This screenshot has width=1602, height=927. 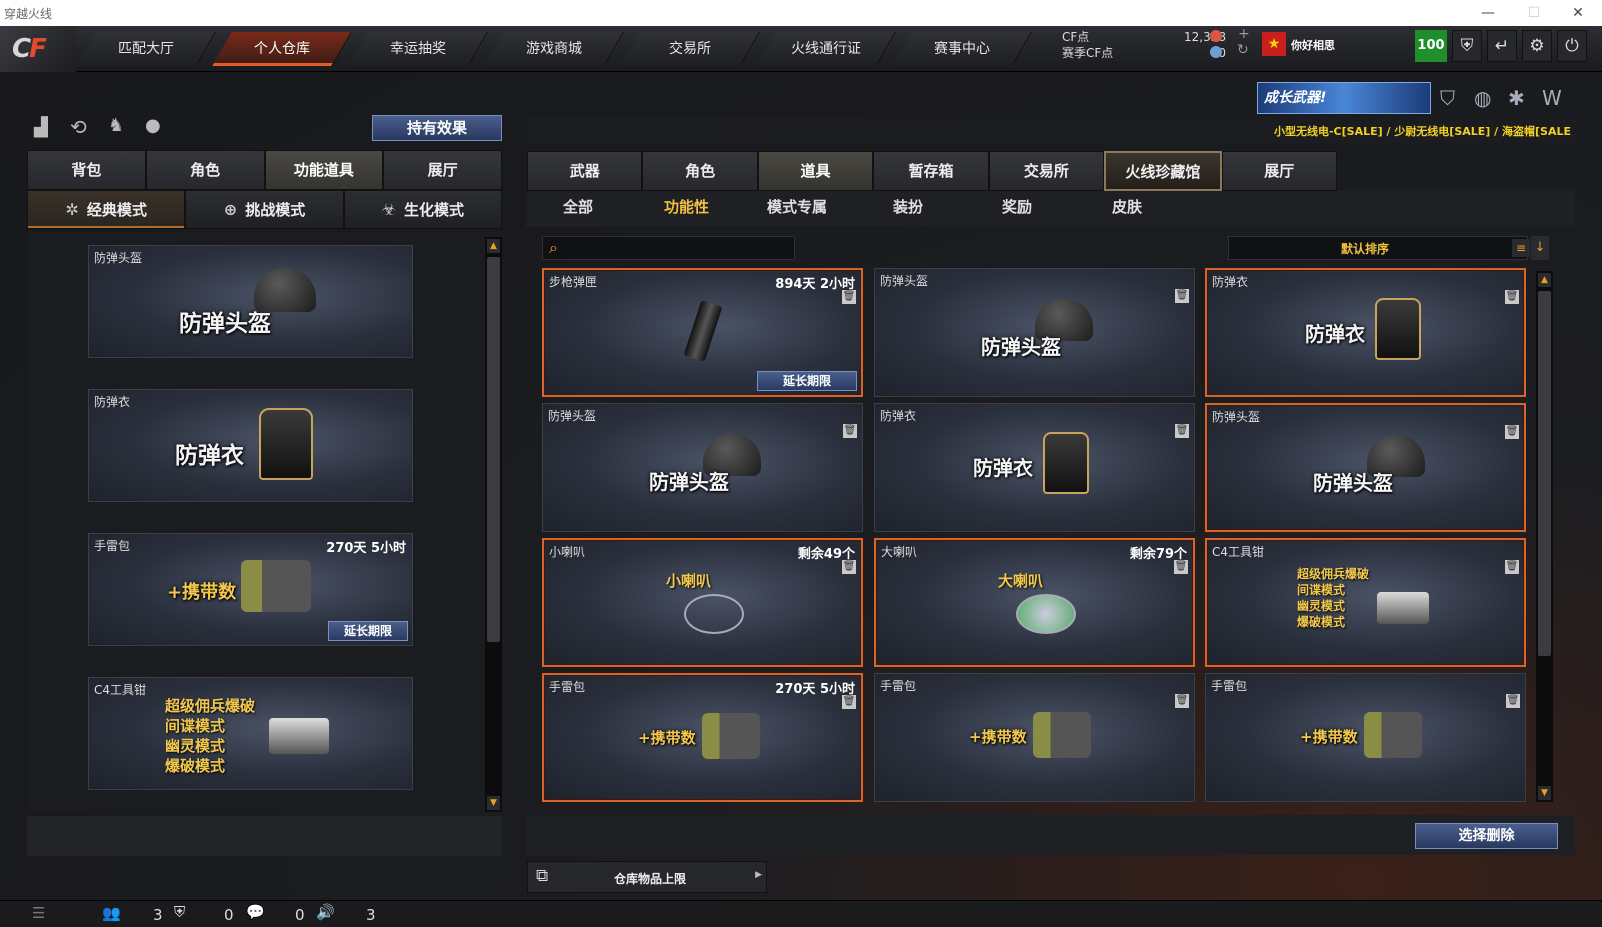 What do you see at coordinates (38, 913) in the screenshot?
I see `menu-icon: ☰` at bounding box center [38, 913].